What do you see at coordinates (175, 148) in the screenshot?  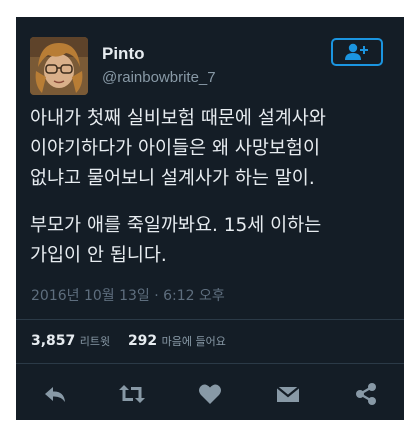 I see `tweet-line: 이야기하다가 아이들은 왜 사망보험이` at bounding box center [175, 148].